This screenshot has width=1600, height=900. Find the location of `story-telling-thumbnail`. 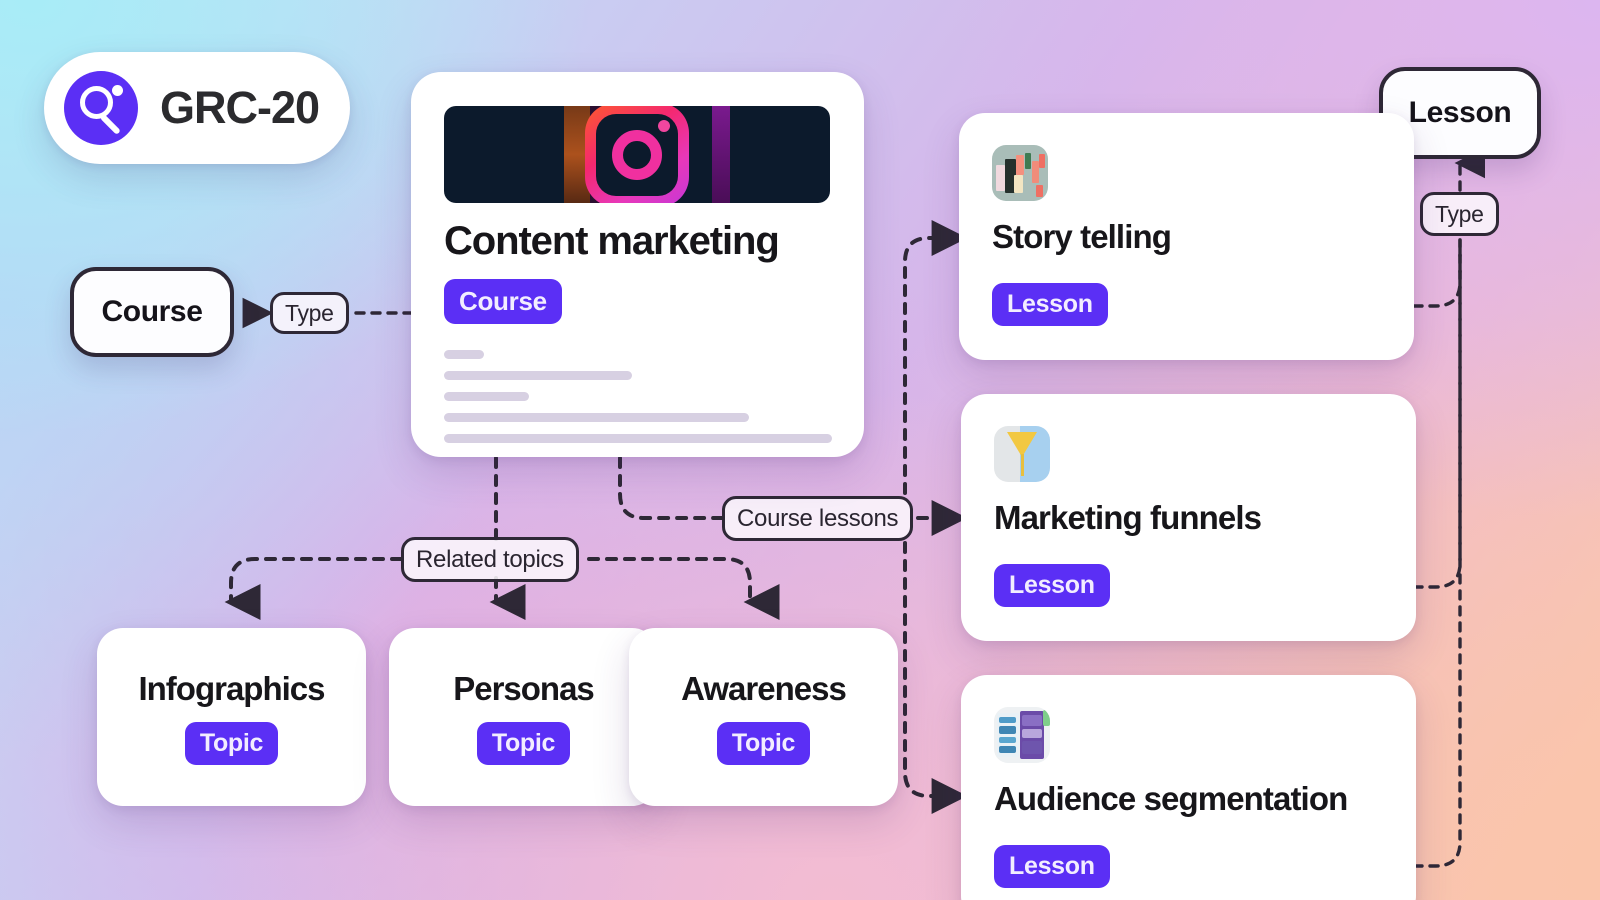

story-telling-thumbnail is located at coordinates (1020, 173).